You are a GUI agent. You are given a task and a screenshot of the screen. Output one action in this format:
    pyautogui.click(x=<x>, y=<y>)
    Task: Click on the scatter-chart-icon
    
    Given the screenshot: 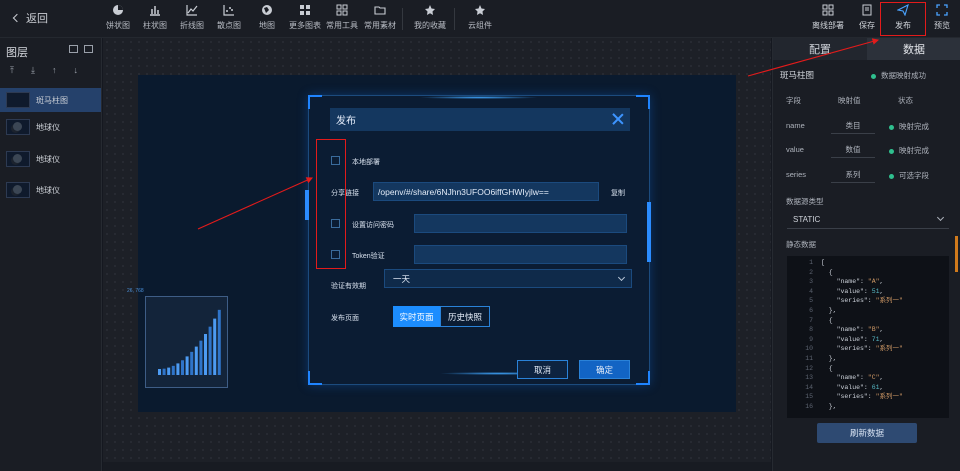 What is the action you would take?
    pyautogui.click(x=228, y=10)
    